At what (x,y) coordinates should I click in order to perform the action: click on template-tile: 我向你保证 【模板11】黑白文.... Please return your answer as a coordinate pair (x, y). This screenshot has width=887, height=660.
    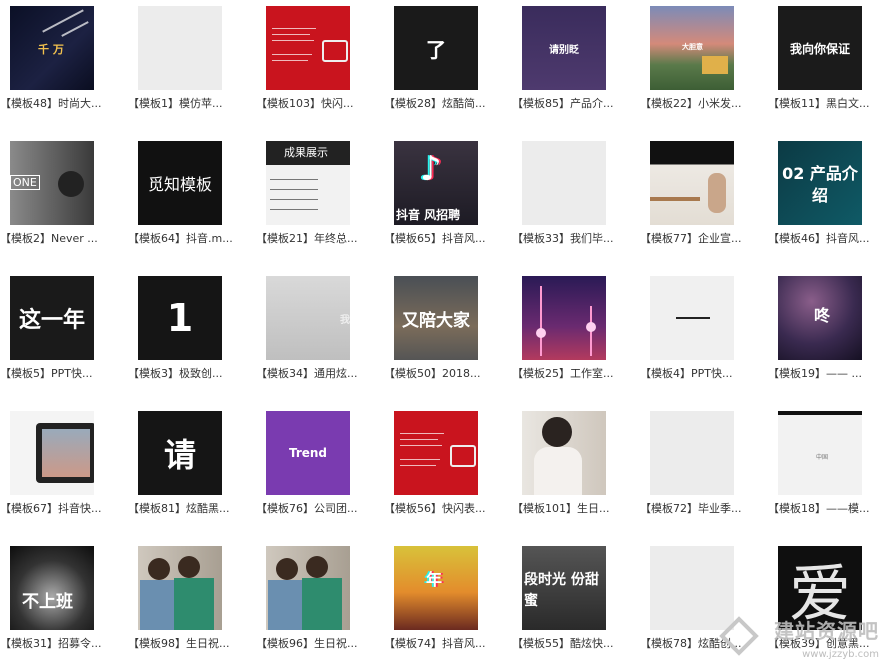
    Looking at the image, I should click on (827, 60).